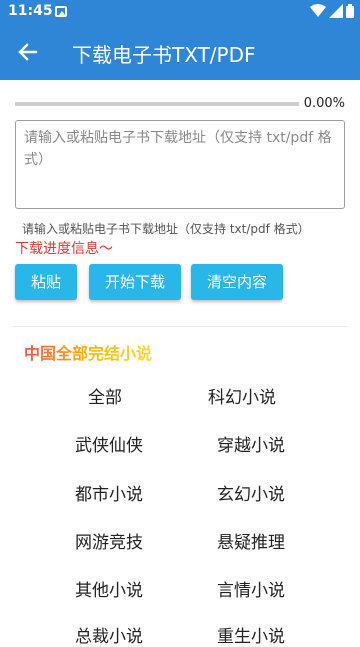 Image resolution: width=360 pixels, height=647 pixels. Describe the element at coordinates (318, 10) in the screenshot. I see `wifi-icon` at that location.